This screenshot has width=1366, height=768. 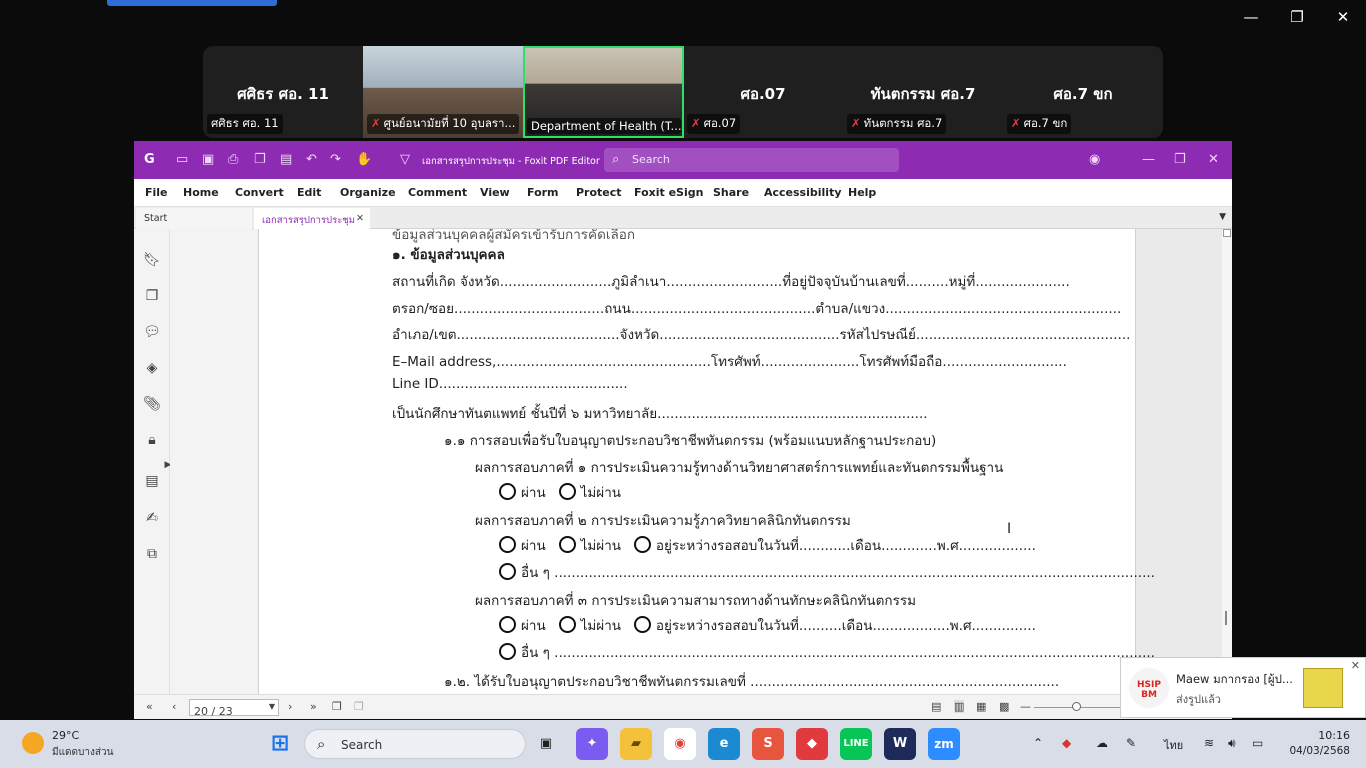 I want to click on participant-tile: ศอ.07 ✗ ศอ.07, so click(x=763, y=92).